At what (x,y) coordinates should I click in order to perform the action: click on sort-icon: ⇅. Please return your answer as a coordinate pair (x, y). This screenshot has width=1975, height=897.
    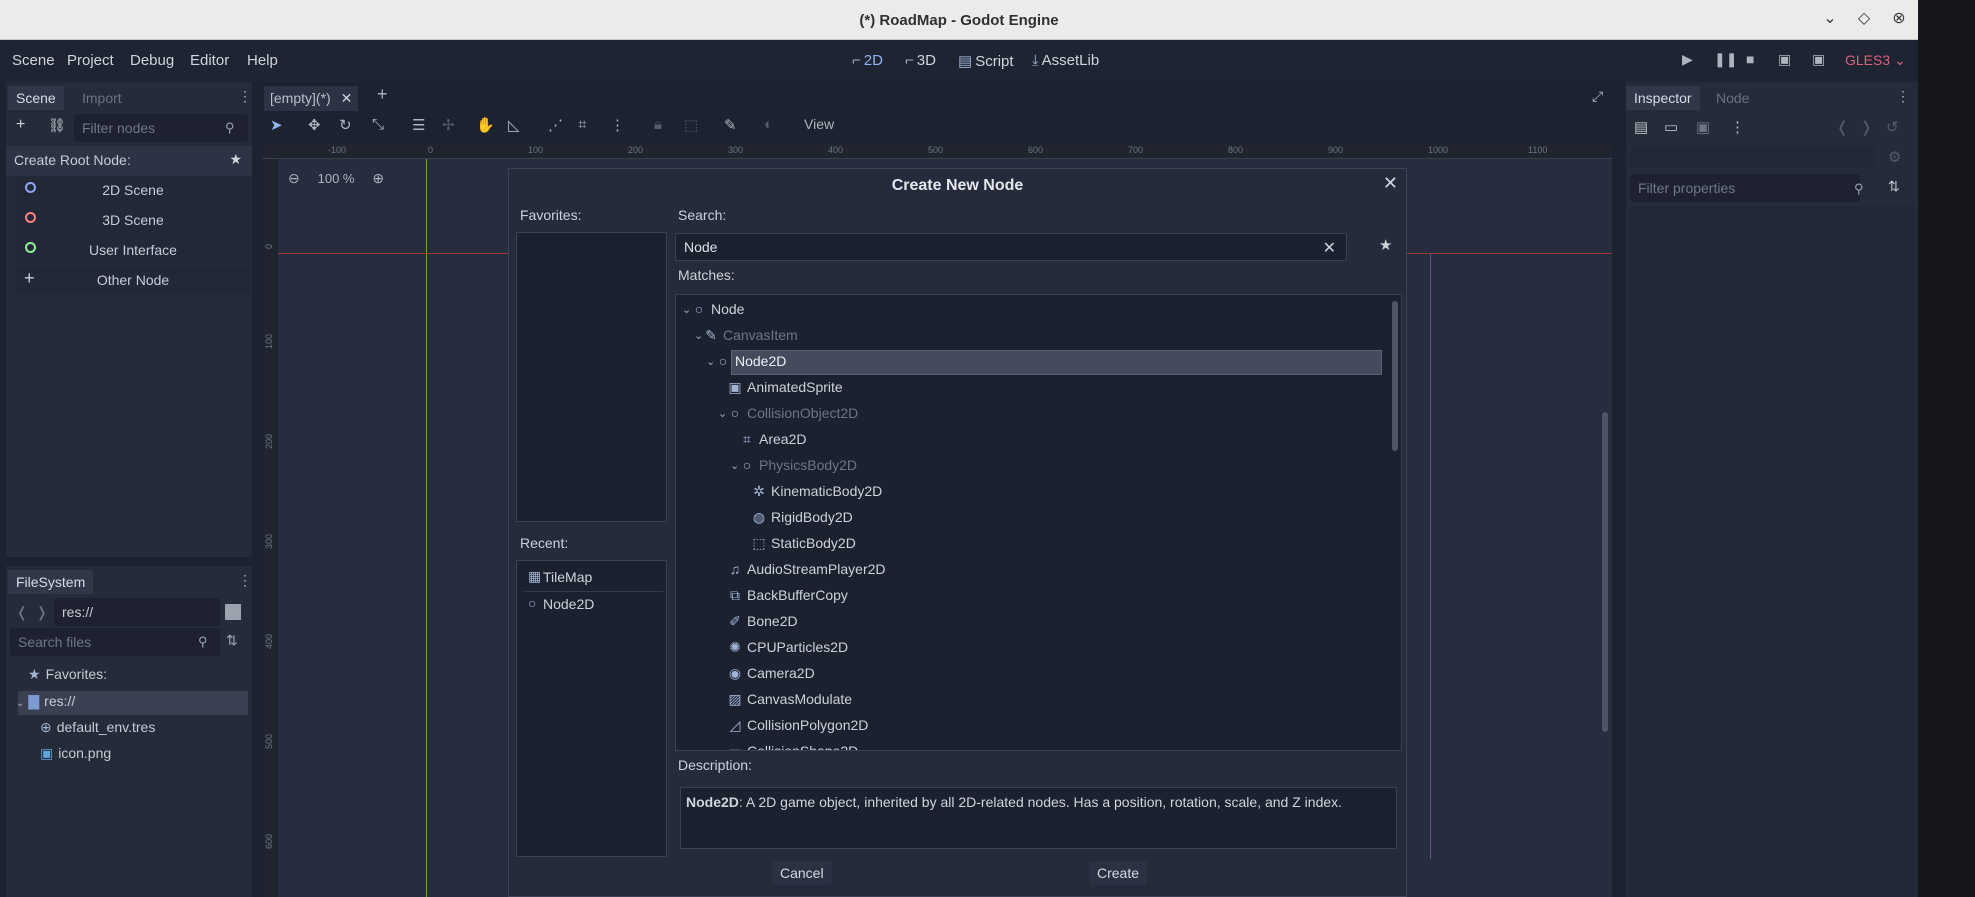
    Looking at the image, I should click on (232, 640).